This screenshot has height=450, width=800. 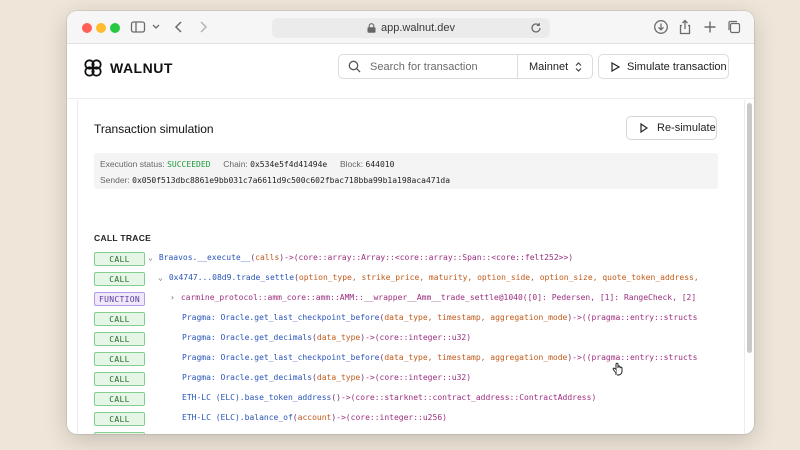 I want to click on expand-toggle-icon: ›, so click(x=172, y=297).